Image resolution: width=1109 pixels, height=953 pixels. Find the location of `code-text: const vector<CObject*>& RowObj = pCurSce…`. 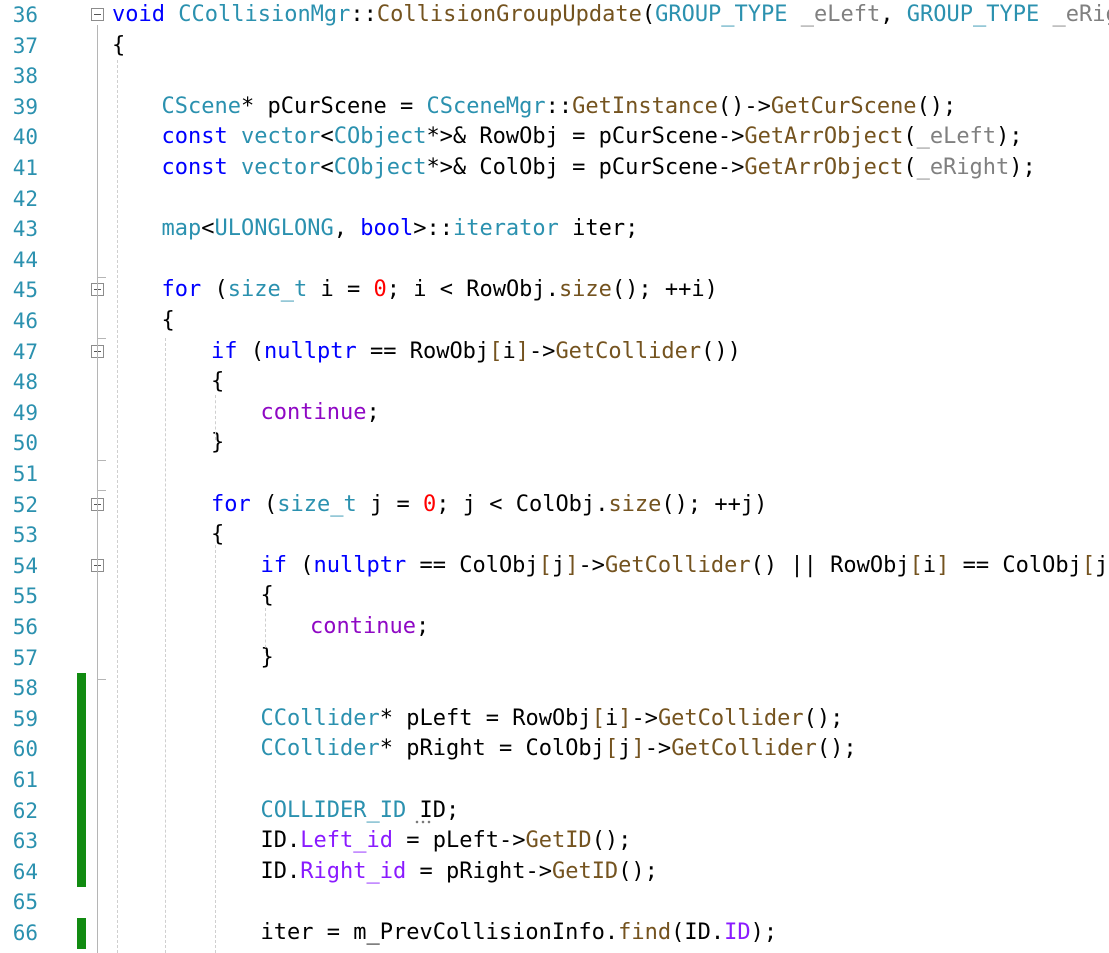

code-text: const vector<CObject*>& RowObj = pCurSce… is located at coordinates (592, 137).